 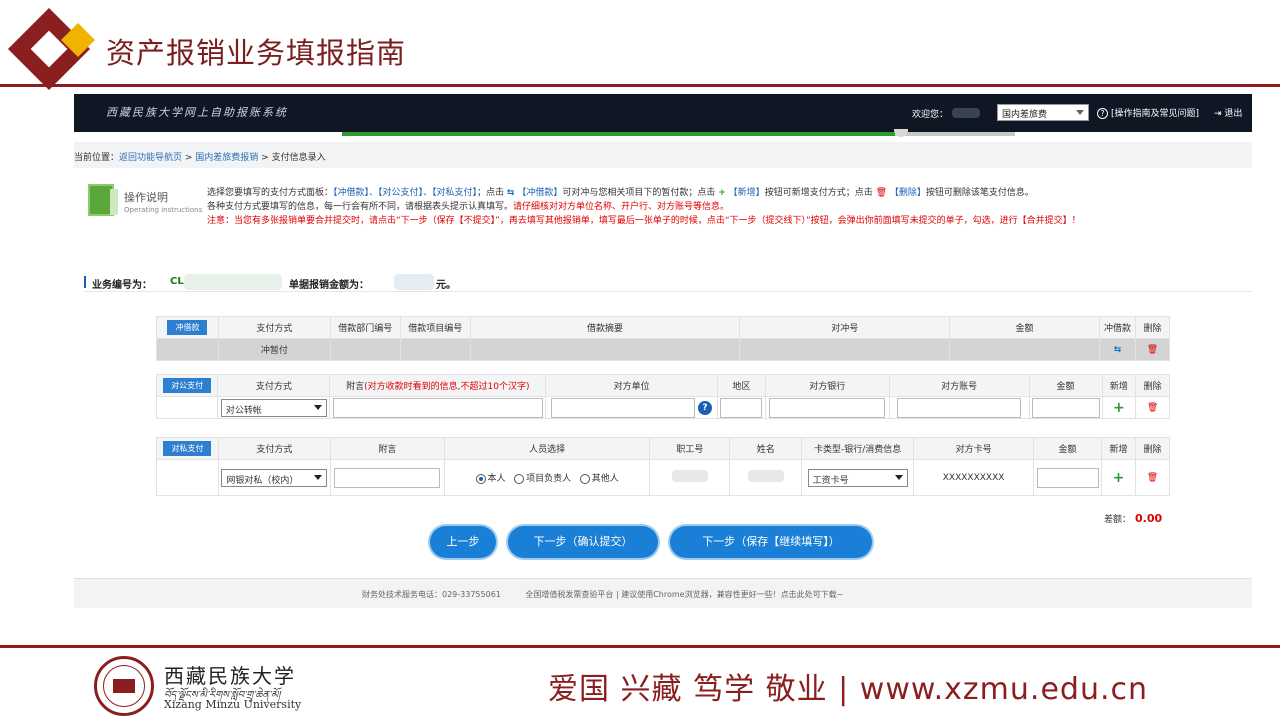 What do you see at coordinates (690, 448) in the screenshot?
I see `column-header: 职工号` at bounding box center [690, 448].